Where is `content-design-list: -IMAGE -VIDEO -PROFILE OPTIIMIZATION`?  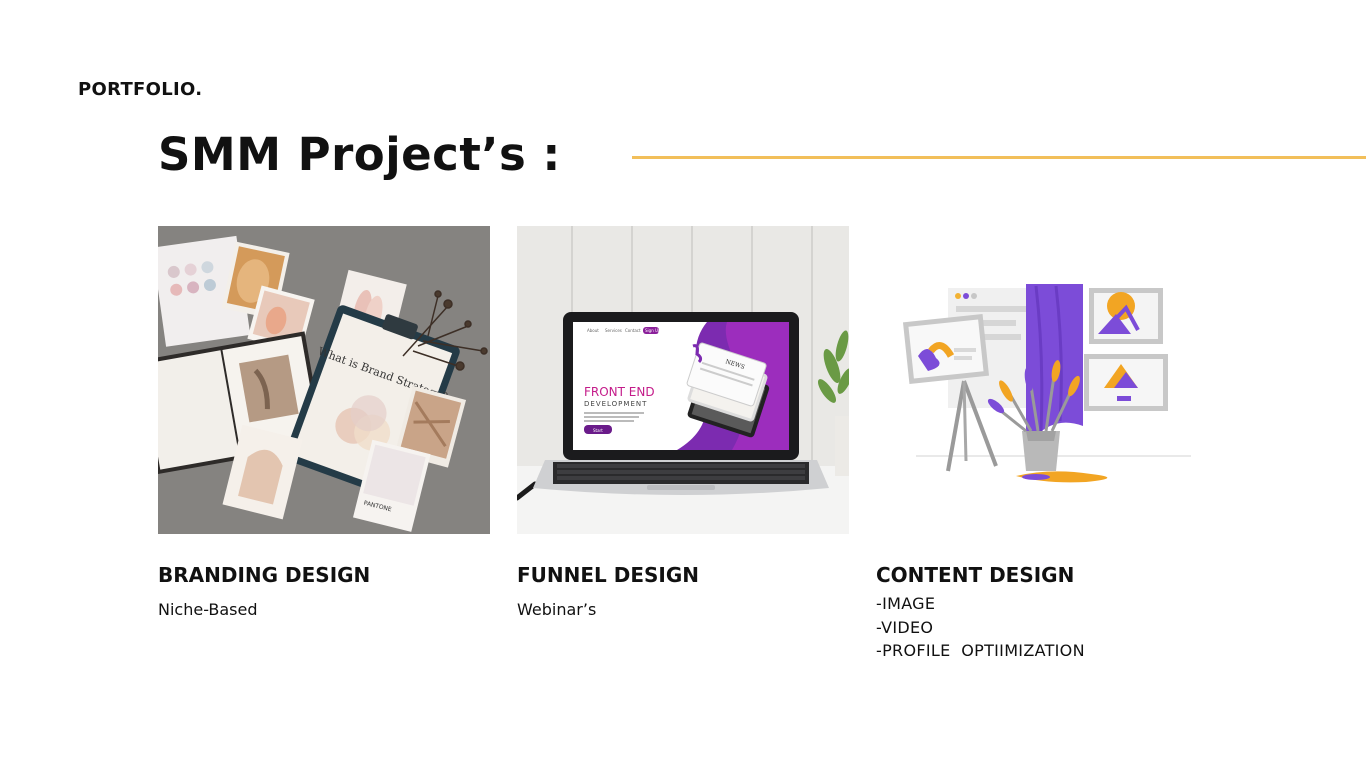 content-design-list: -IMAGE -VIDEO -PROFILE OPTIIMIZATION is located at coordinates (980, 627).